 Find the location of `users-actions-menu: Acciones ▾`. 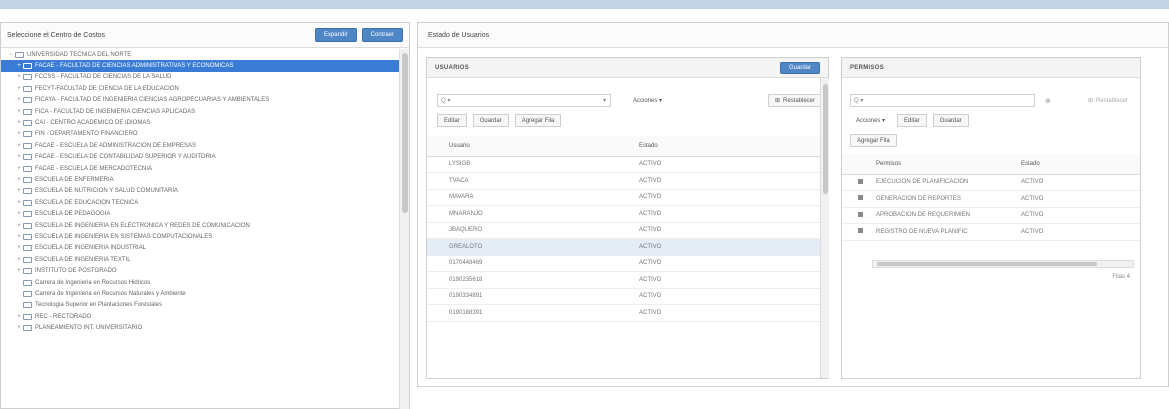

users-actions-menu: Acciones ▾ is located at coordinates (647, 100).